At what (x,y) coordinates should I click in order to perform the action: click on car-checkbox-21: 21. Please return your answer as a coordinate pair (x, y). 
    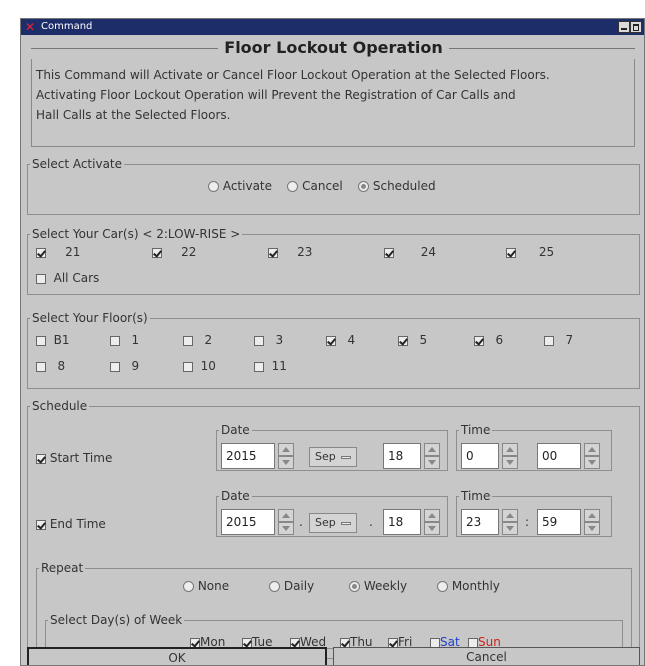
    Looking at the image, I should click on (58, 252).